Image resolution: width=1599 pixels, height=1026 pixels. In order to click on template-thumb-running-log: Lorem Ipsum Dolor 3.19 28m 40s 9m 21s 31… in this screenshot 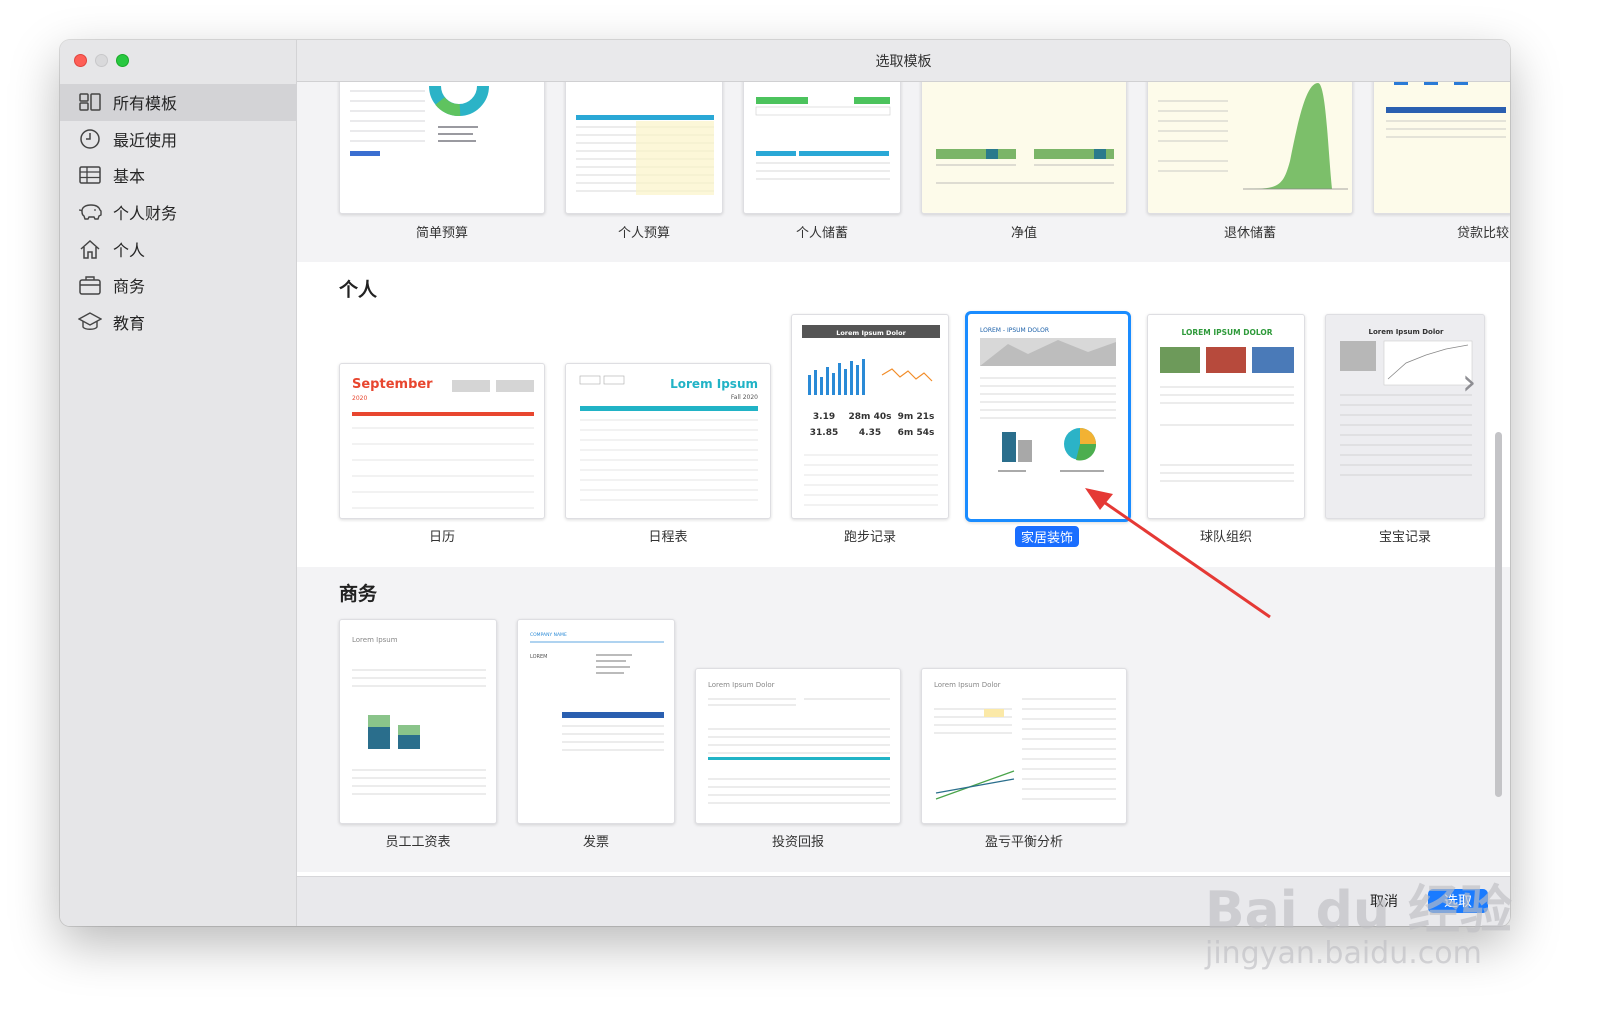, I will do `click(870, 416)`.